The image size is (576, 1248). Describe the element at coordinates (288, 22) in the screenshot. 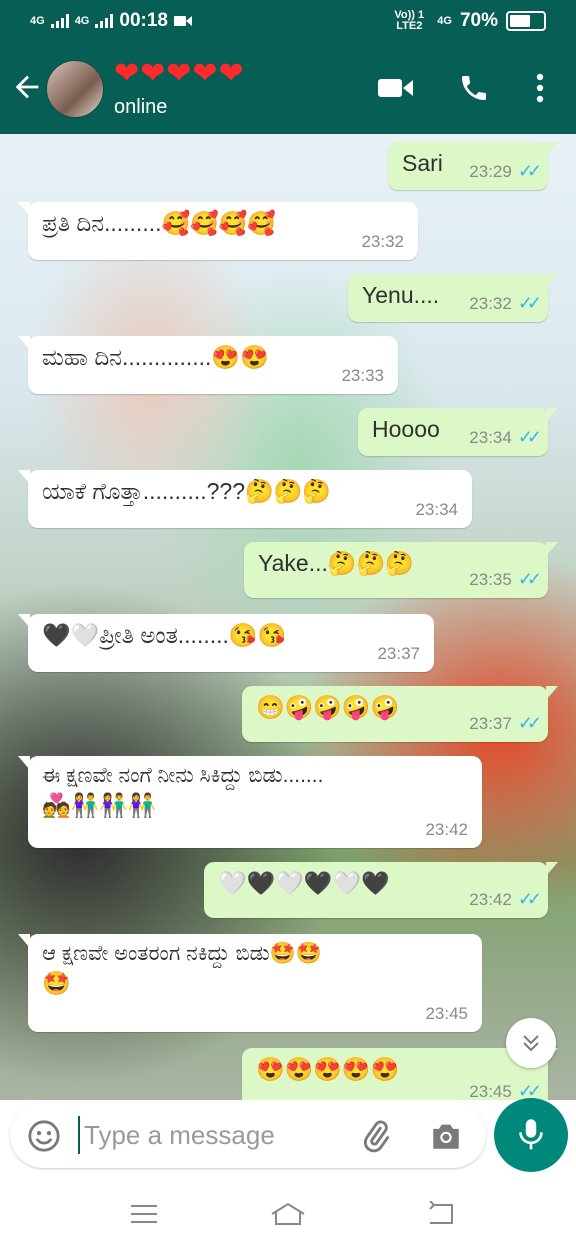

I see `status-bar: 4G 4G 00:18 Vo)) 1 LTE2 4G 70%` at that location.